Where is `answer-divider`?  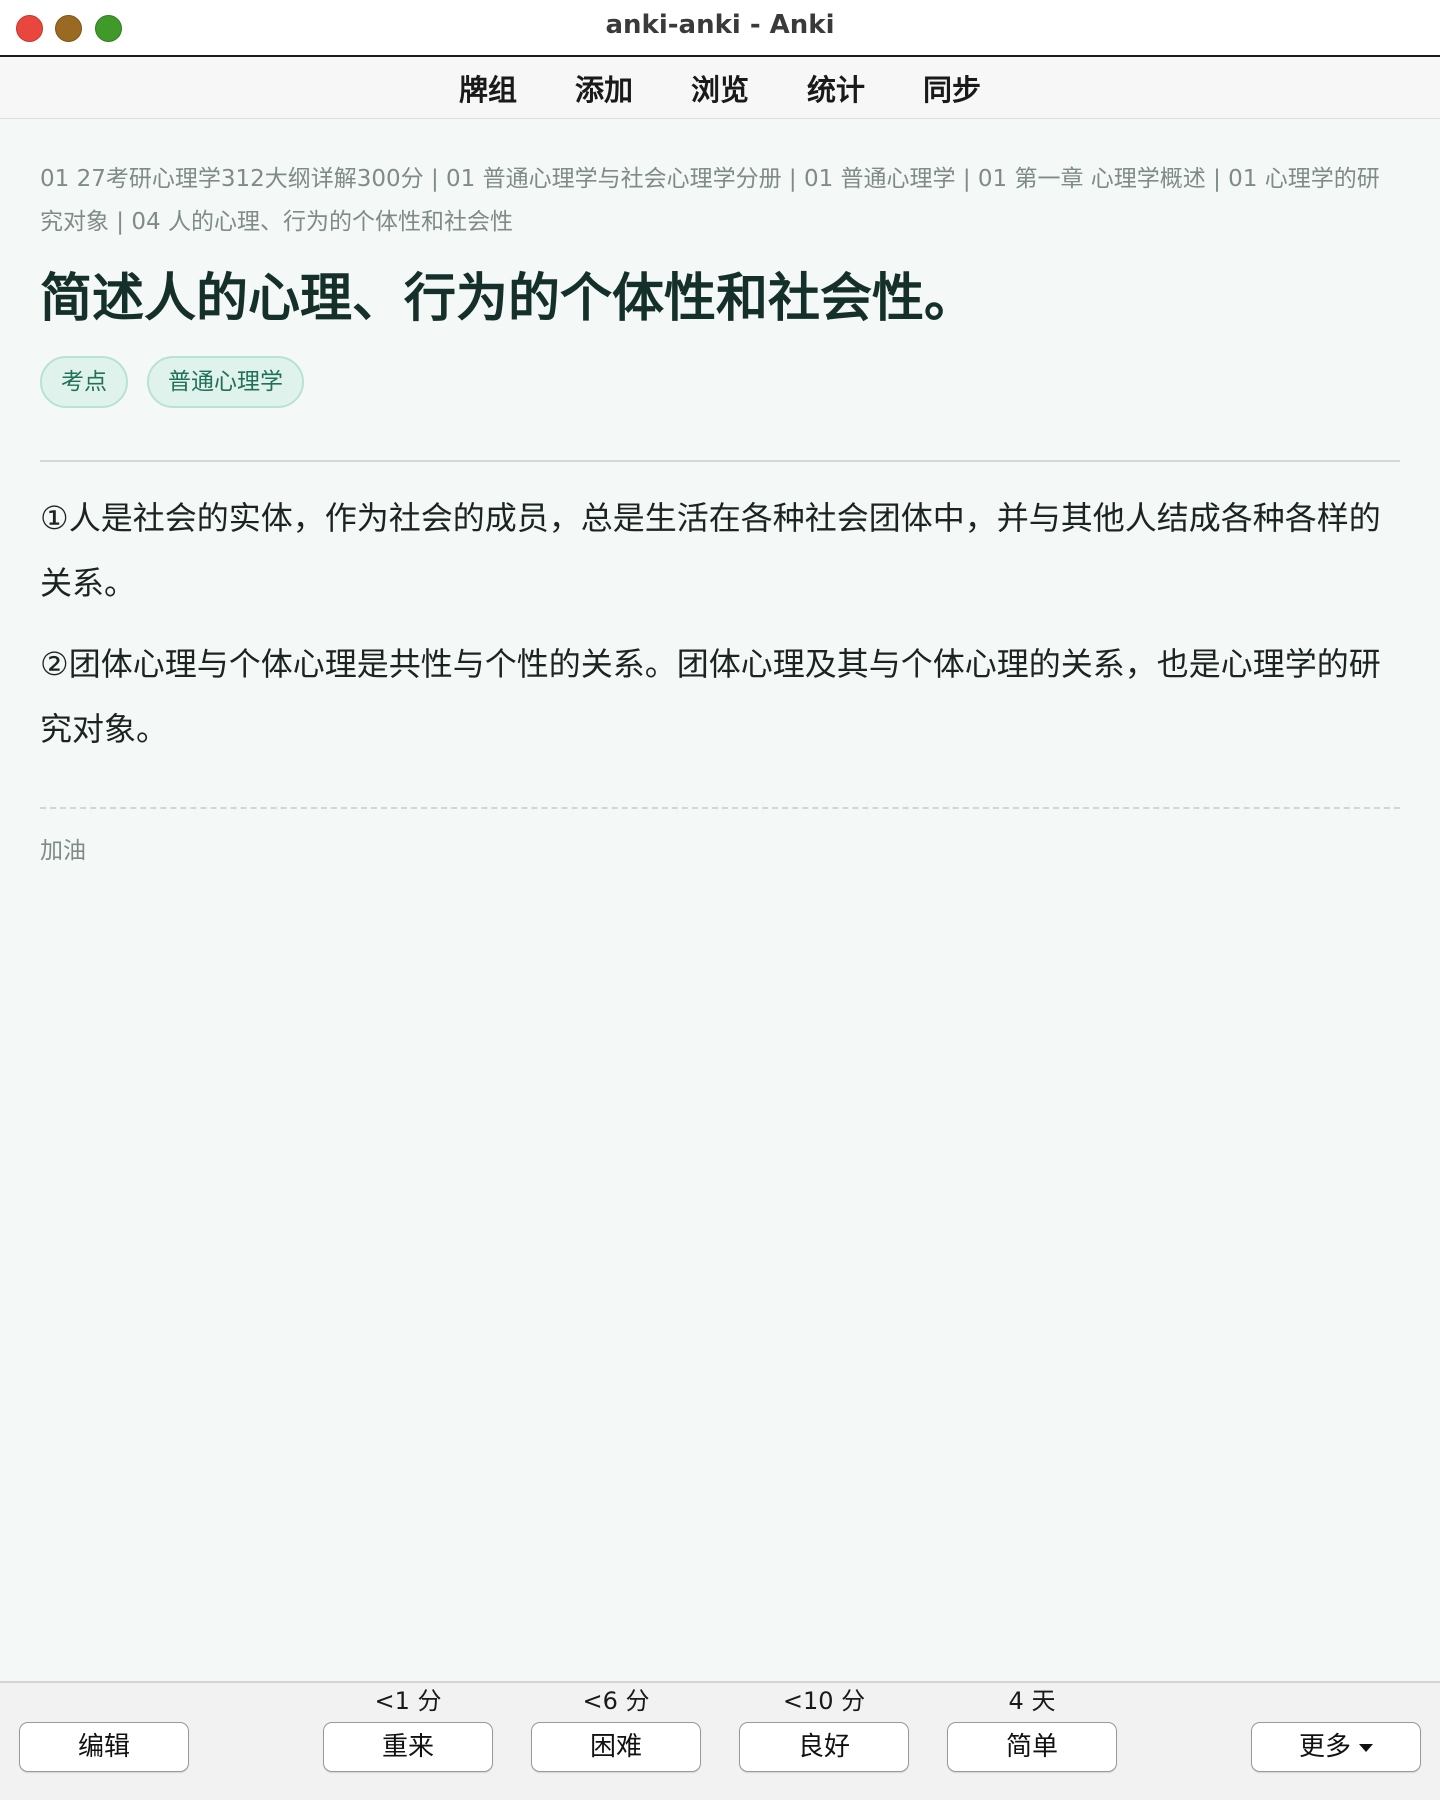
answer-divider is located at coordinates (720, 461).